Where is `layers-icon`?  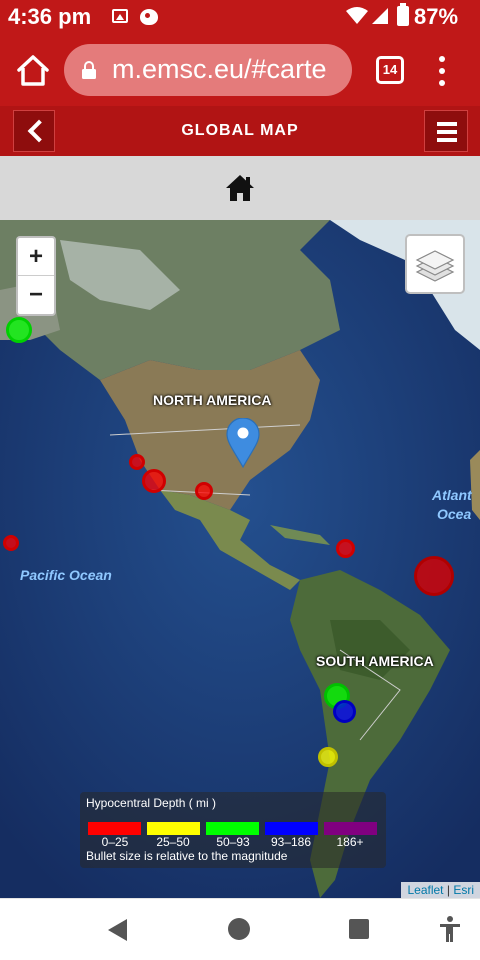
layers-icon is located at coordinates (435, 266).